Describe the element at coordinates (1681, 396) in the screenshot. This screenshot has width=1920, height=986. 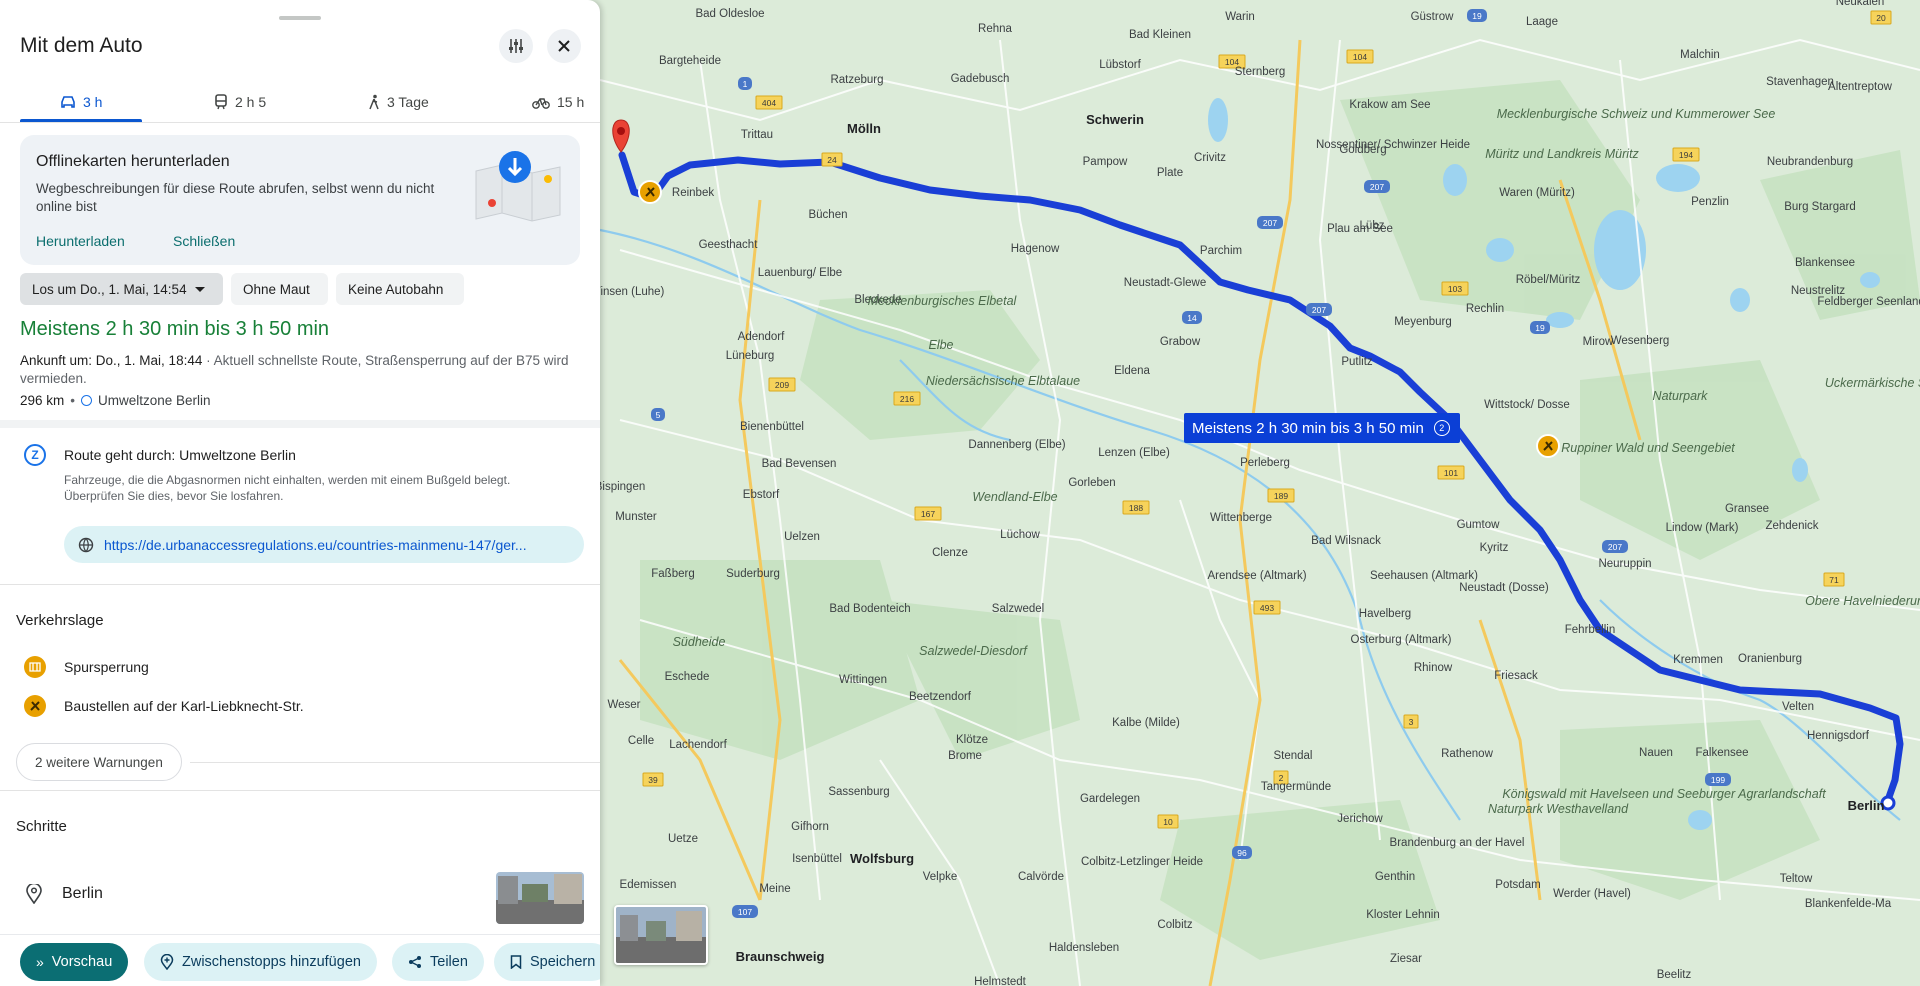
I see `map-place-label: Naturpark` at that location.